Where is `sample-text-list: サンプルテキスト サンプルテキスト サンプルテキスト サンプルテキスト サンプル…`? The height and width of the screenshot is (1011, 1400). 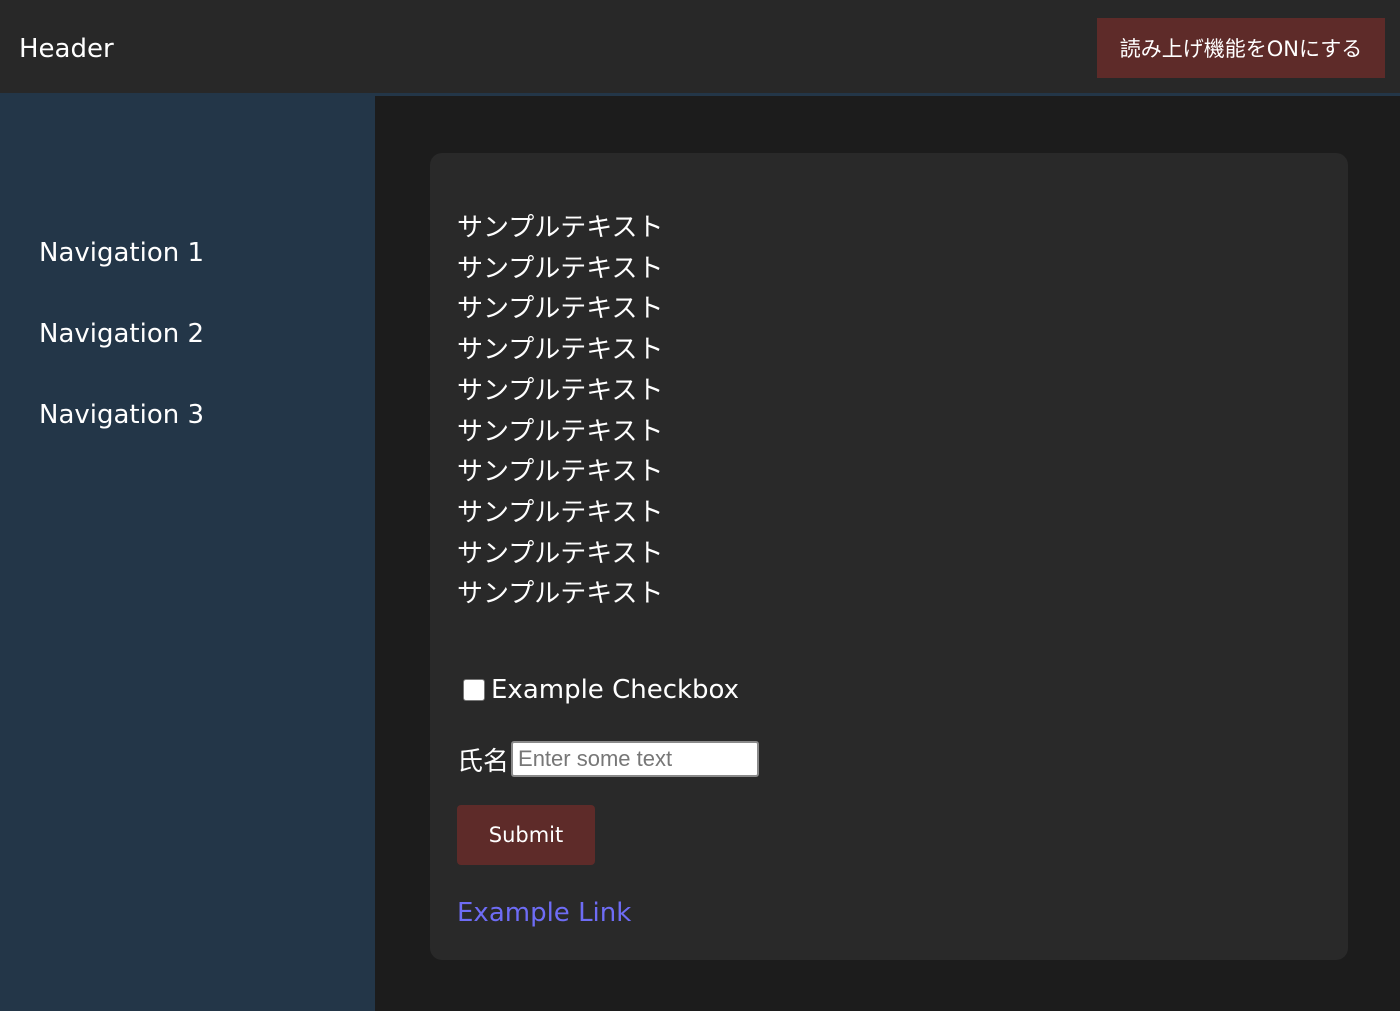 sample-text-list: サンプルテキスト サンプルテキスト サンプルテキスト サンプルテキスト サンプル… is located at coordinates (560, 411).